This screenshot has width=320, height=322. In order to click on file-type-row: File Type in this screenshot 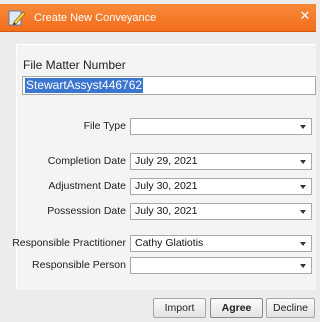, I will do `click(158, 127)`.